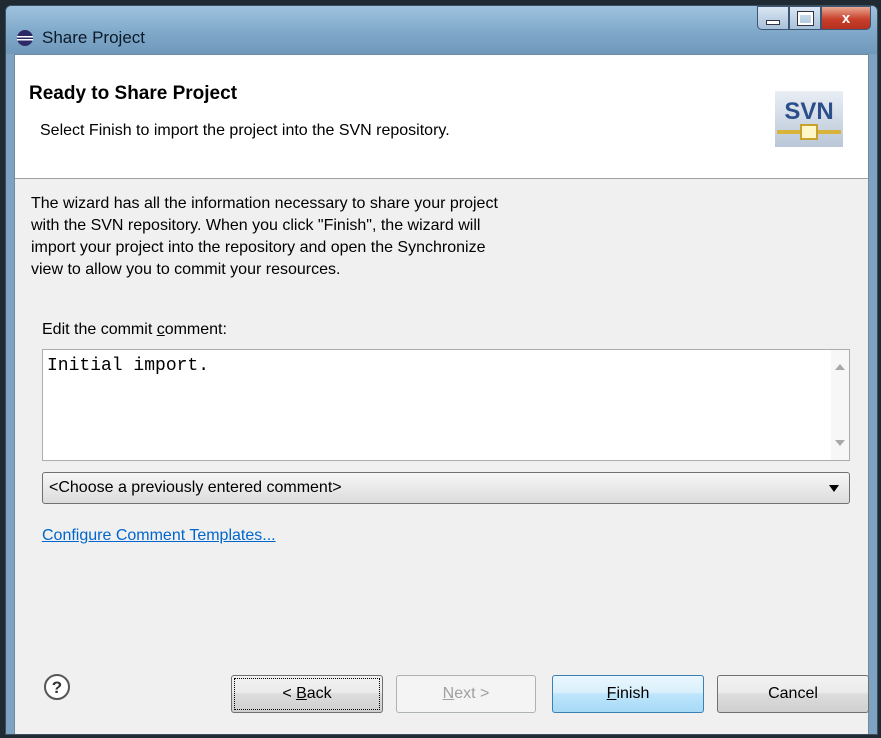 This screenshot has height=738, width=881. Describe the element at coordinates (195, 487) in the screenshot. I see `previous-comments-selected: <Choose a previously entered comment>` at that location.